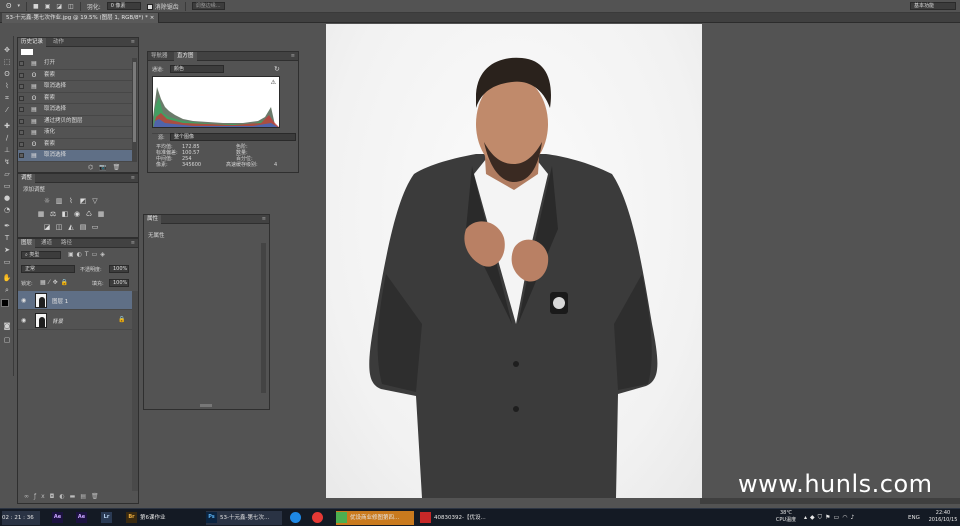  What do you see at coordinates (7, 326) in the screenshot?
I see `quick-mask-icon: ◙` at bounding box center [7, 326].